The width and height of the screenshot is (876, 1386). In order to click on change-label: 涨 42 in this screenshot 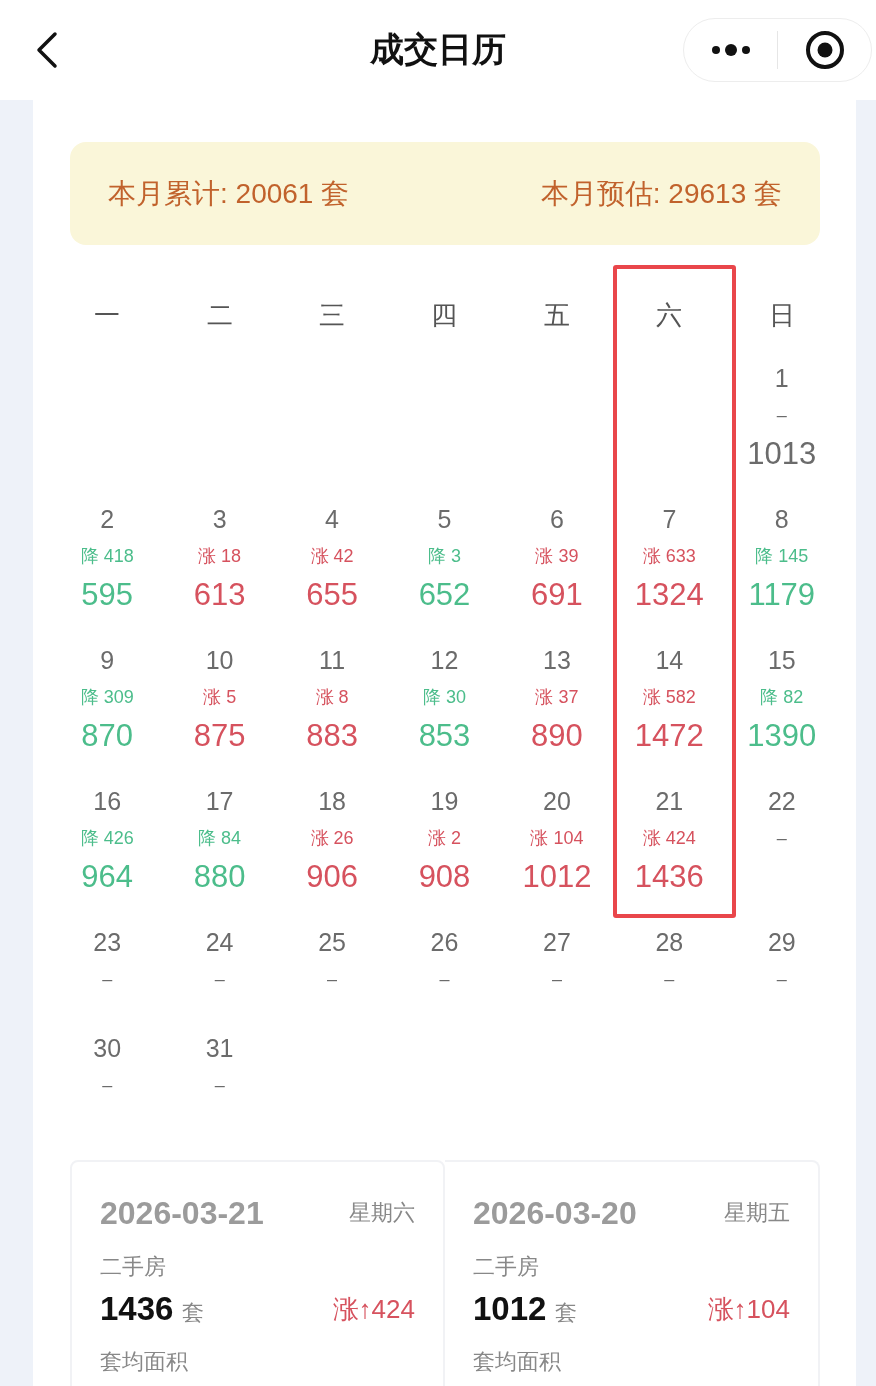, I will do `click(332, 556)`.